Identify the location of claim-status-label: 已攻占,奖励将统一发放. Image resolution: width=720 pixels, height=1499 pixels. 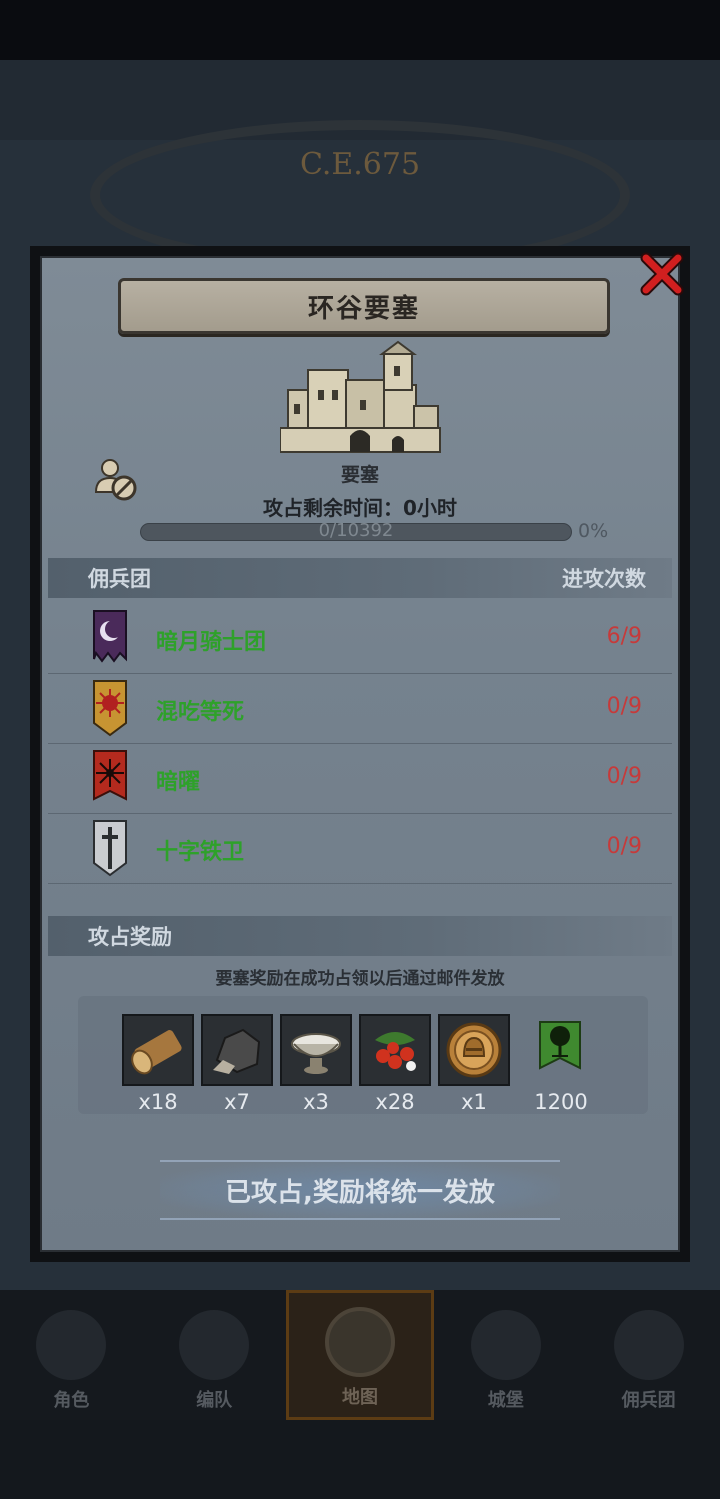
(360, 1192).